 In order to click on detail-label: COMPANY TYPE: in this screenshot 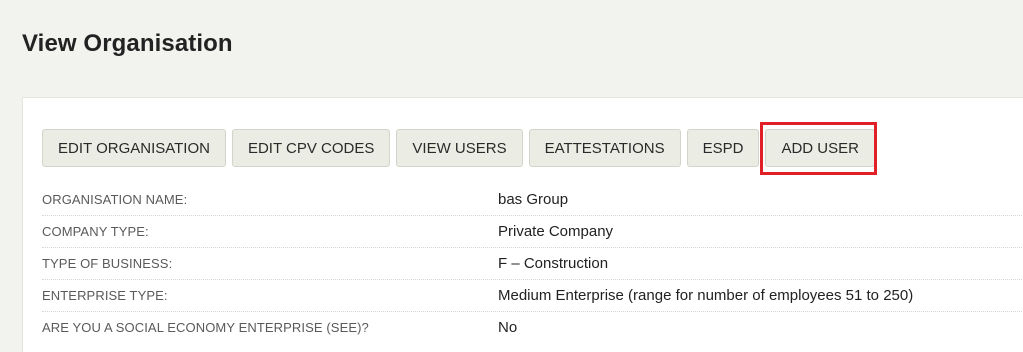, I will do `click(95, 231)`.